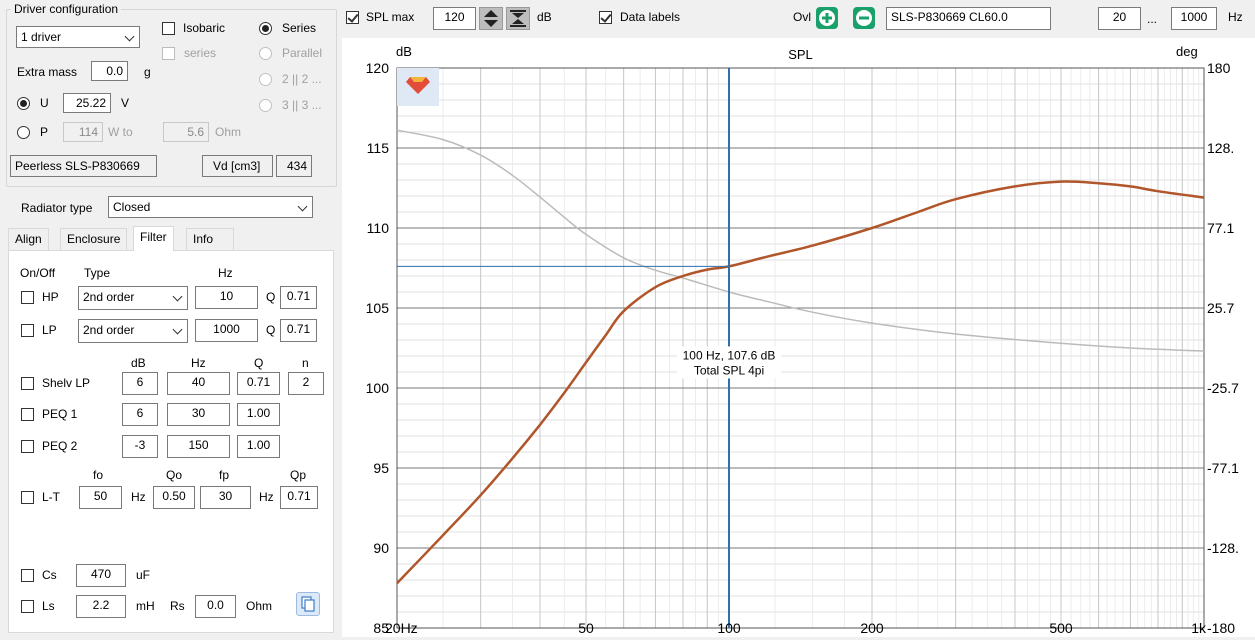  What do you see at coordinates (1199, 628) in the screenshot?
I see `x-tick-label: 1k` at bounding box center [1199, 628].